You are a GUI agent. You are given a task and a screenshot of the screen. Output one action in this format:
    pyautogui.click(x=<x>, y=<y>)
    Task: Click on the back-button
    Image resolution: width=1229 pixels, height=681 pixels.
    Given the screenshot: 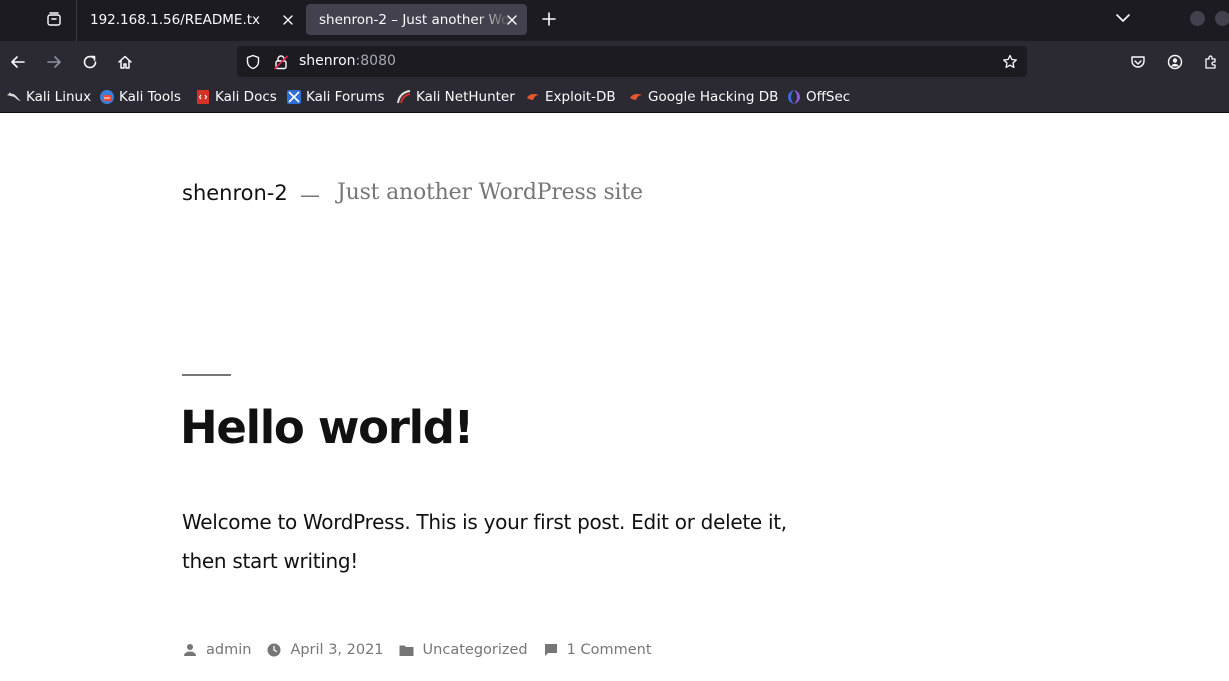 What is the action you would take?
    pyautogui.click(x=18, y=62)
    